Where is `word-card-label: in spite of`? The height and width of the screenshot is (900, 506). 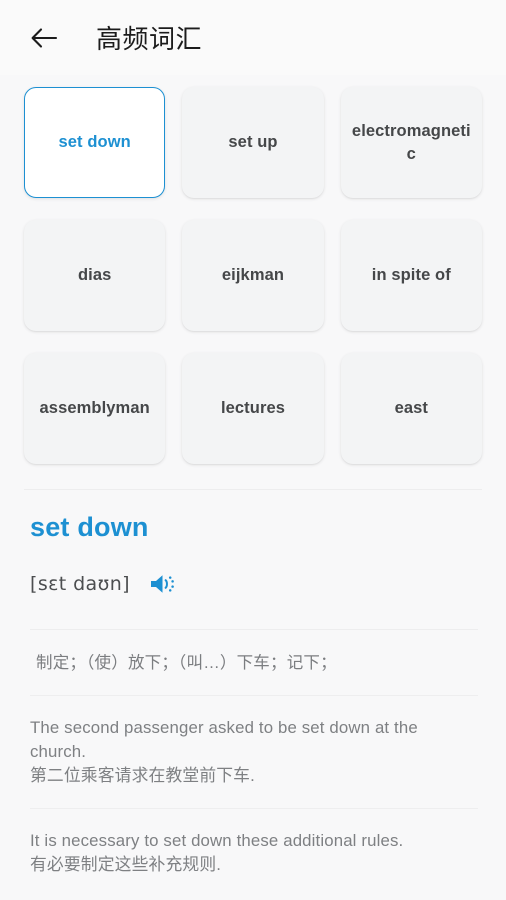
word-card-label: in spite of is located at coordinates (411, 275).